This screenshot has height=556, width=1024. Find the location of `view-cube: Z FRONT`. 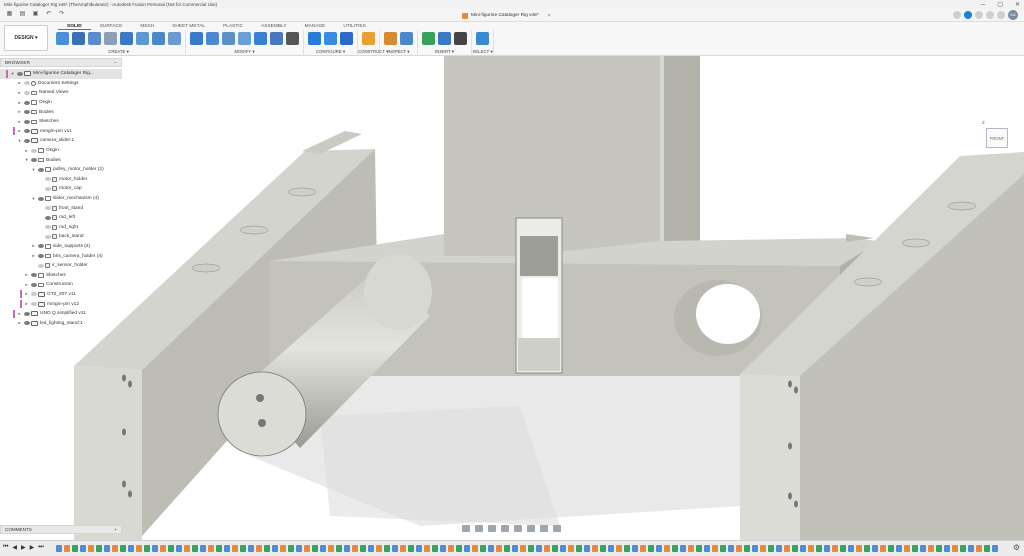

view-cube: Z FRONT is located at coordinates (997, 136).